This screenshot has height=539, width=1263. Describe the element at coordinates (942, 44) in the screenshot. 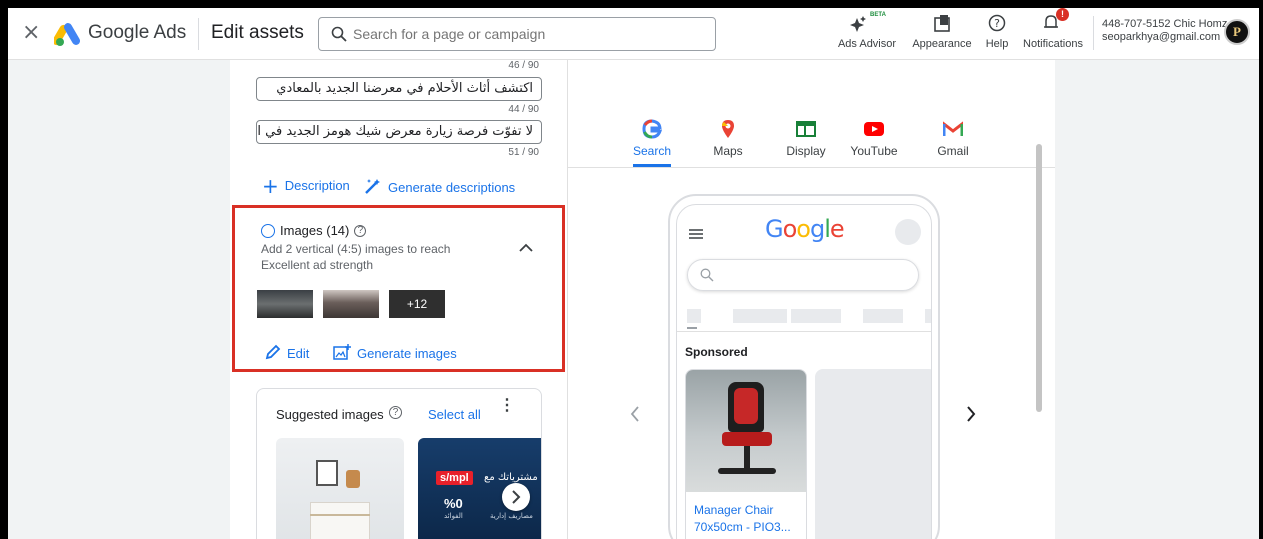

I see `appearance-label: Appearance` at that location.